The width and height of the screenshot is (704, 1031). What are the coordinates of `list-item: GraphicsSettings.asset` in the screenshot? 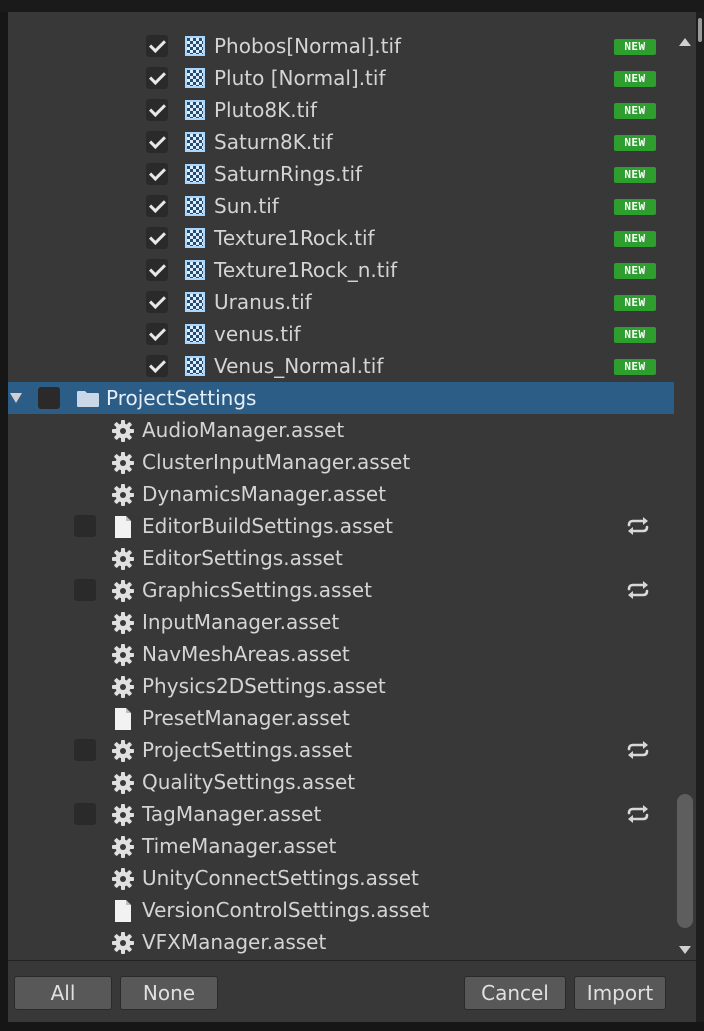 It's located at (341, 590).